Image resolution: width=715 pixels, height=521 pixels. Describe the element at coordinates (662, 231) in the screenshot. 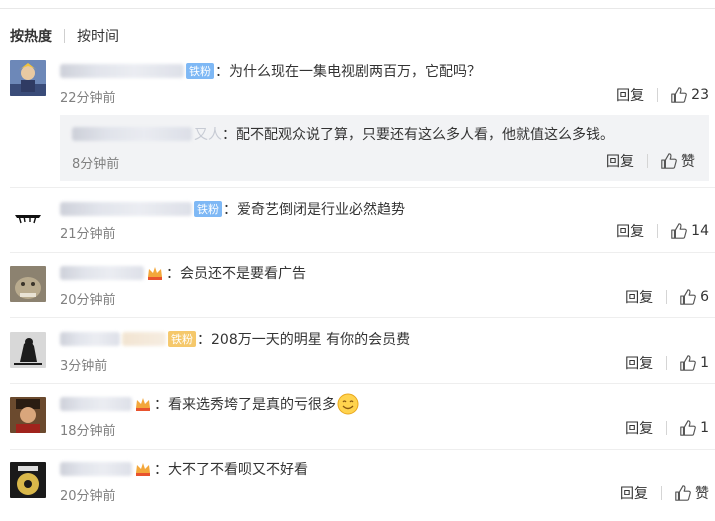

I see `comment-actions: 回复 14` at that location.